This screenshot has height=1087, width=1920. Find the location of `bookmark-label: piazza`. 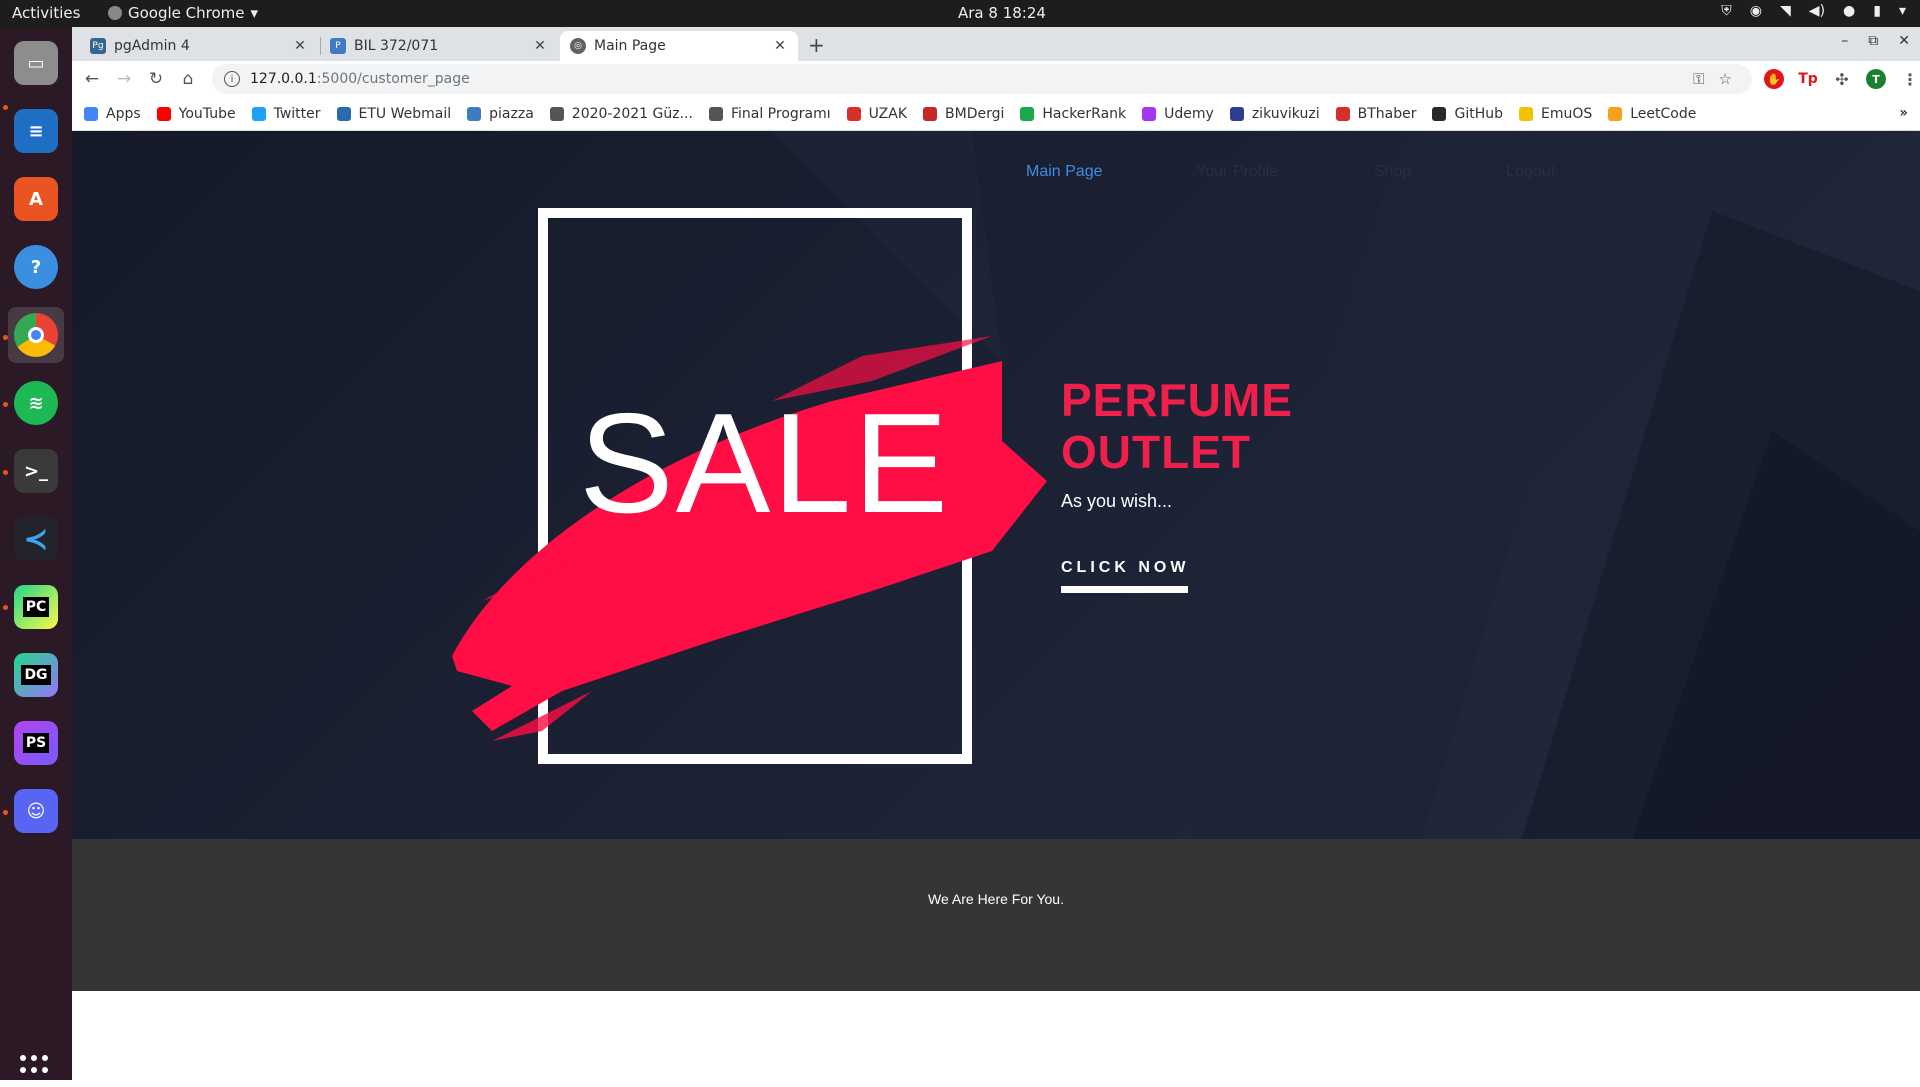

bookmark-label: piazza is located at coordinates (511, 113).